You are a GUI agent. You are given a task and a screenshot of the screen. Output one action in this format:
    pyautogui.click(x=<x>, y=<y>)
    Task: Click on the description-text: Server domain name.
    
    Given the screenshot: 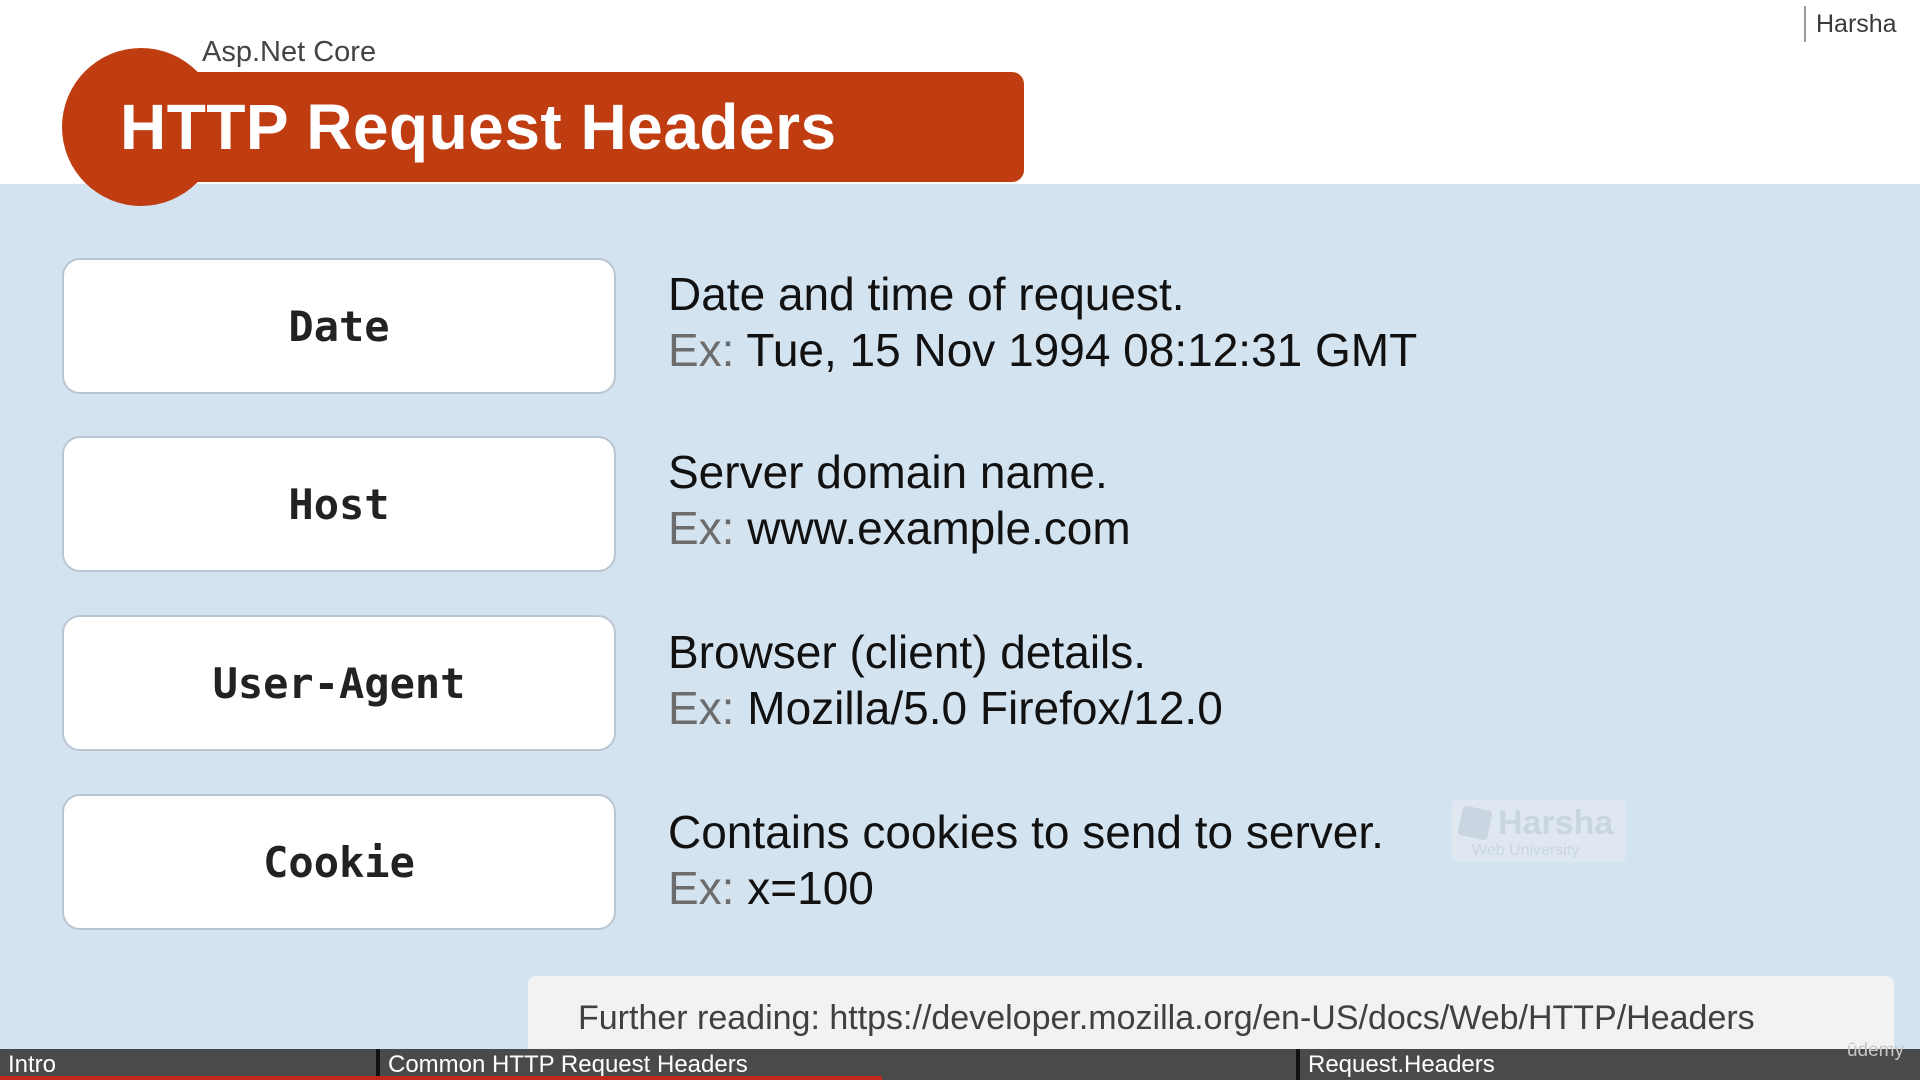 What is the action you would take?
    pyautogui.click(x=888, y=472)
    